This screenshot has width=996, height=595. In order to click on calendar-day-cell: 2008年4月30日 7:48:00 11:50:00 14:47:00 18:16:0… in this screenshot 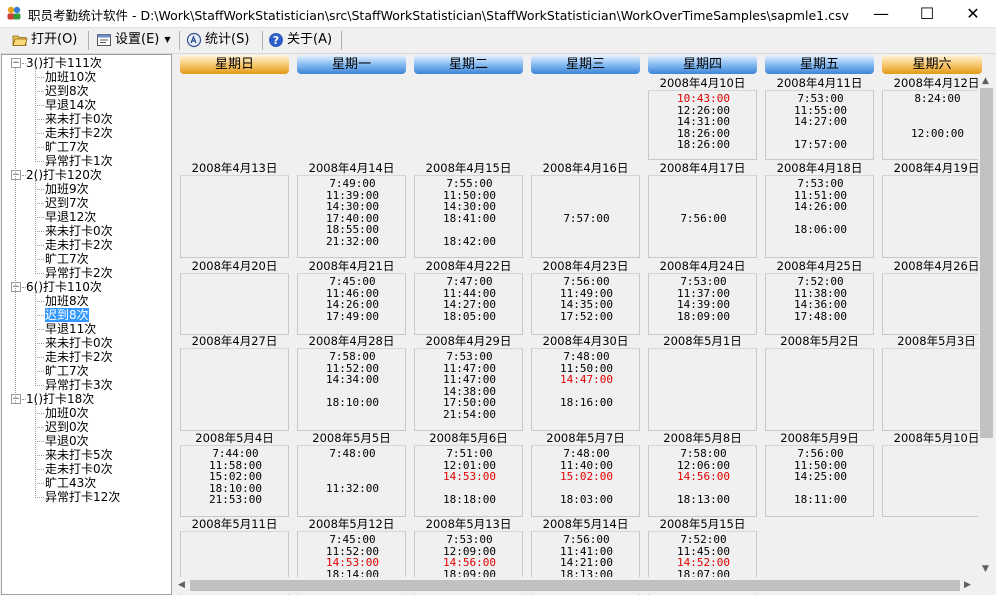, I will do `click(585, 382)`.